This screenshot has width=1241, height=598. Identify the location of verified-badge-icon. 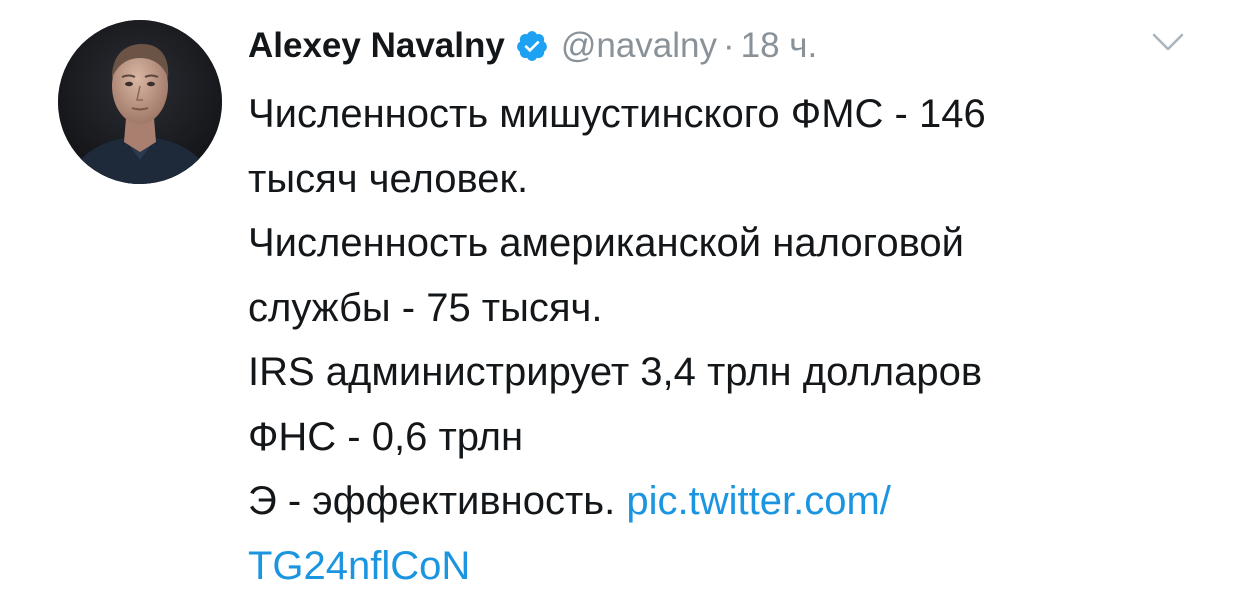
(532, 46).